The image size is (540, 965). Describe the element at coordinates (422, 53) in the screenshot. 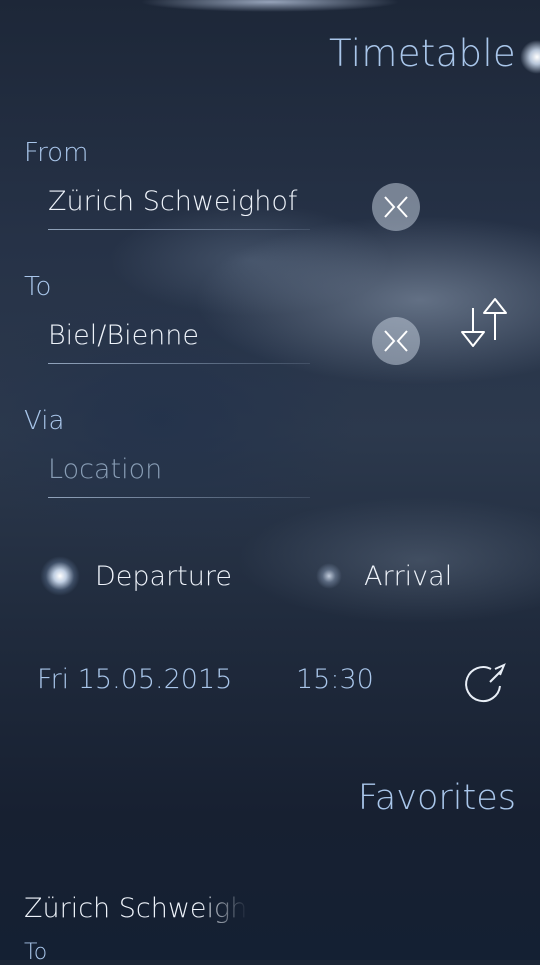

I see `page-title: Timetable` at that location.